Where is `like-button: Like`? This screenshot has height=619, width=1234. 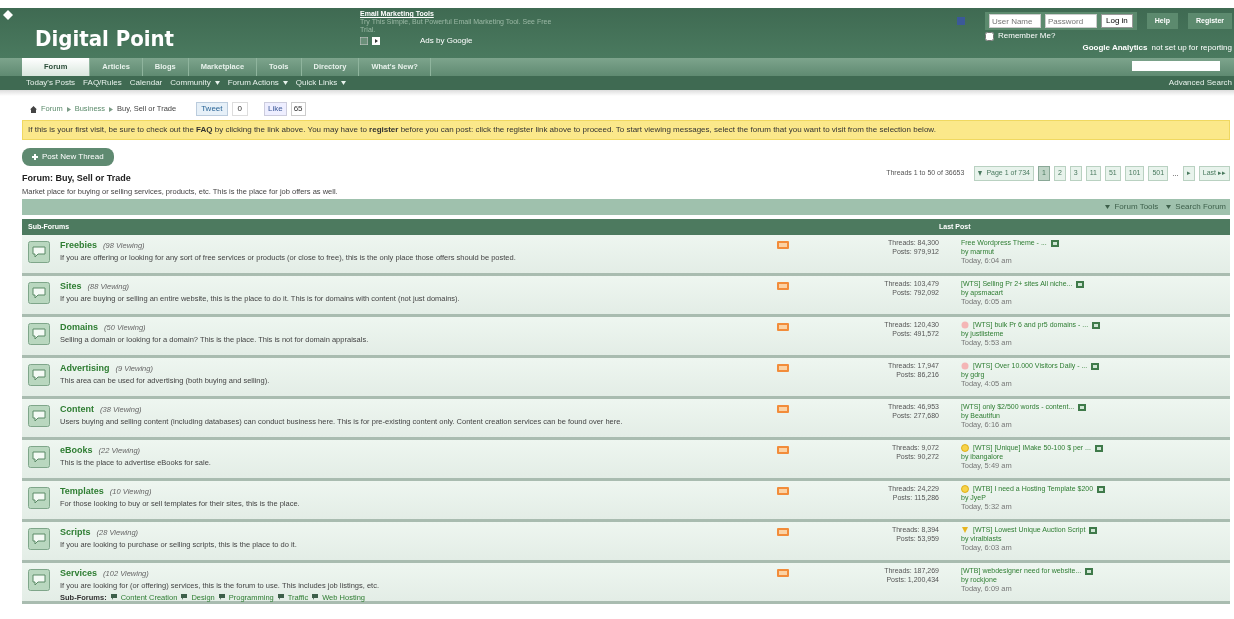
like-button: Like is located at coordinates (275, 109).